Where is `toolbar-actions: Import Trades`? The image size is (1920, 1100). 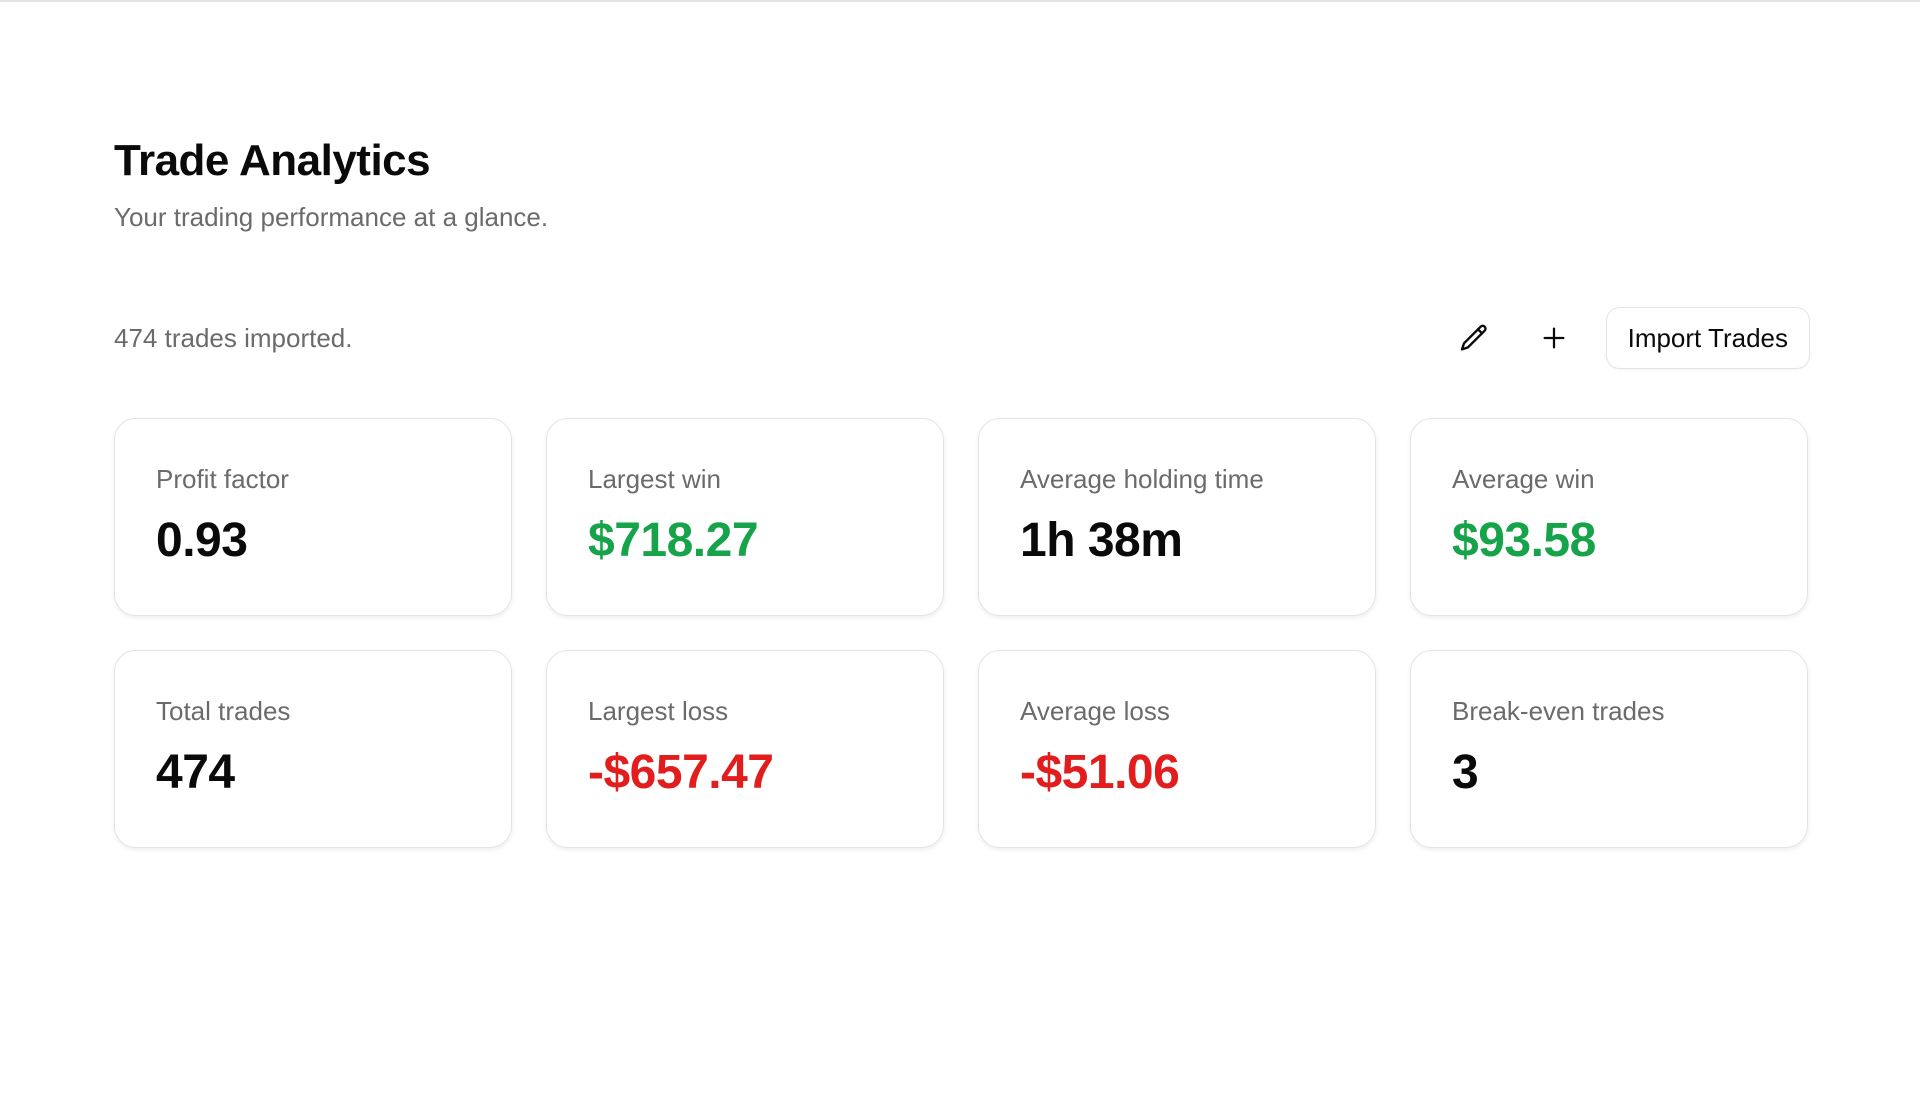 toolbar-actions: Import Trades is located at coordinates (1628, 338).